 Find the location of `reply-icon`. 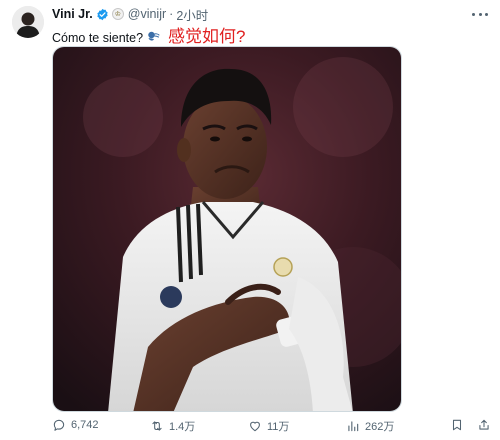

reply-icon is located at coordinates (59, 425).